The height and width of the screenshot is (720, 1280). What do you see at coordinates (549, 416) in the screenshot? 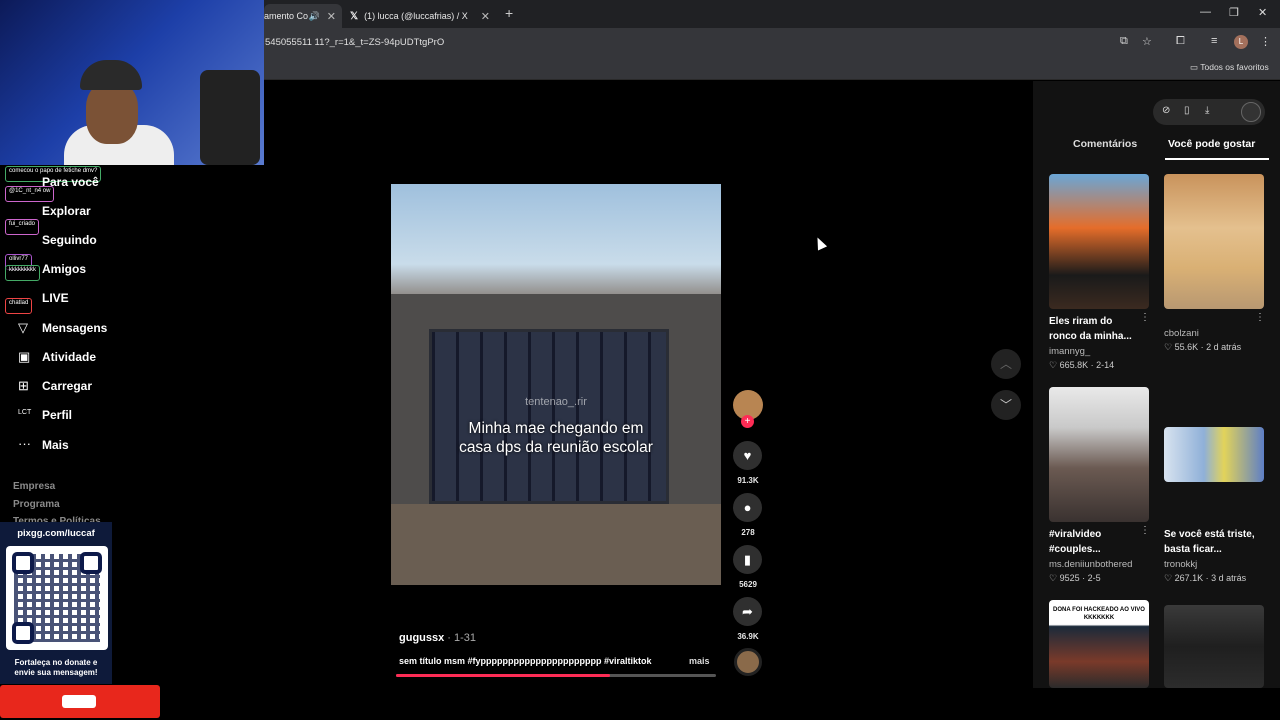
I see `video-gate` at bounding box center [549, 416].